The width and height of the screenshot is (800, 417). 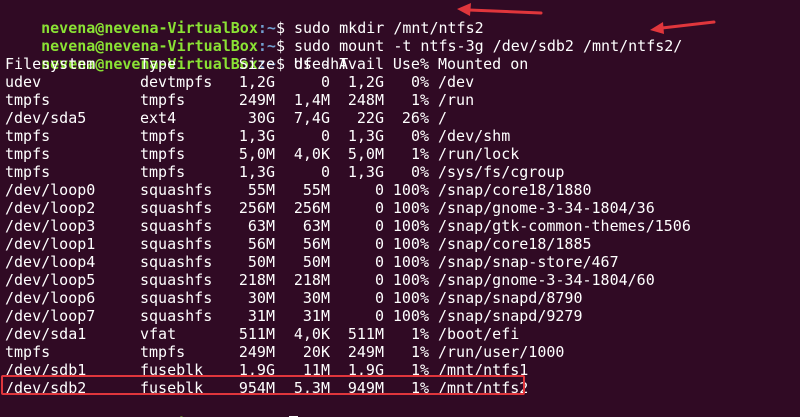 What do you see at coordinates (365, 370) in the screenshot?
I see `cell-avail: 1,9G` at bounding box center [365, 370].